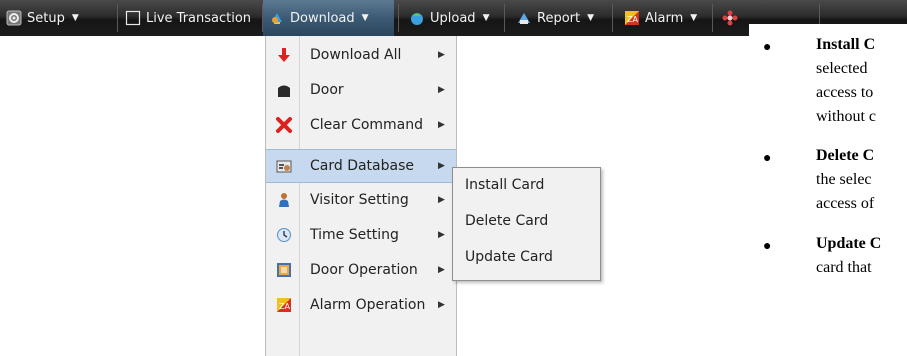 The height and width of the screenshot is (356, 907). Describe the element at coordinates (368, 305) in the screenshot. I see `dropdown-item-label: Alarm Operation` at that location.